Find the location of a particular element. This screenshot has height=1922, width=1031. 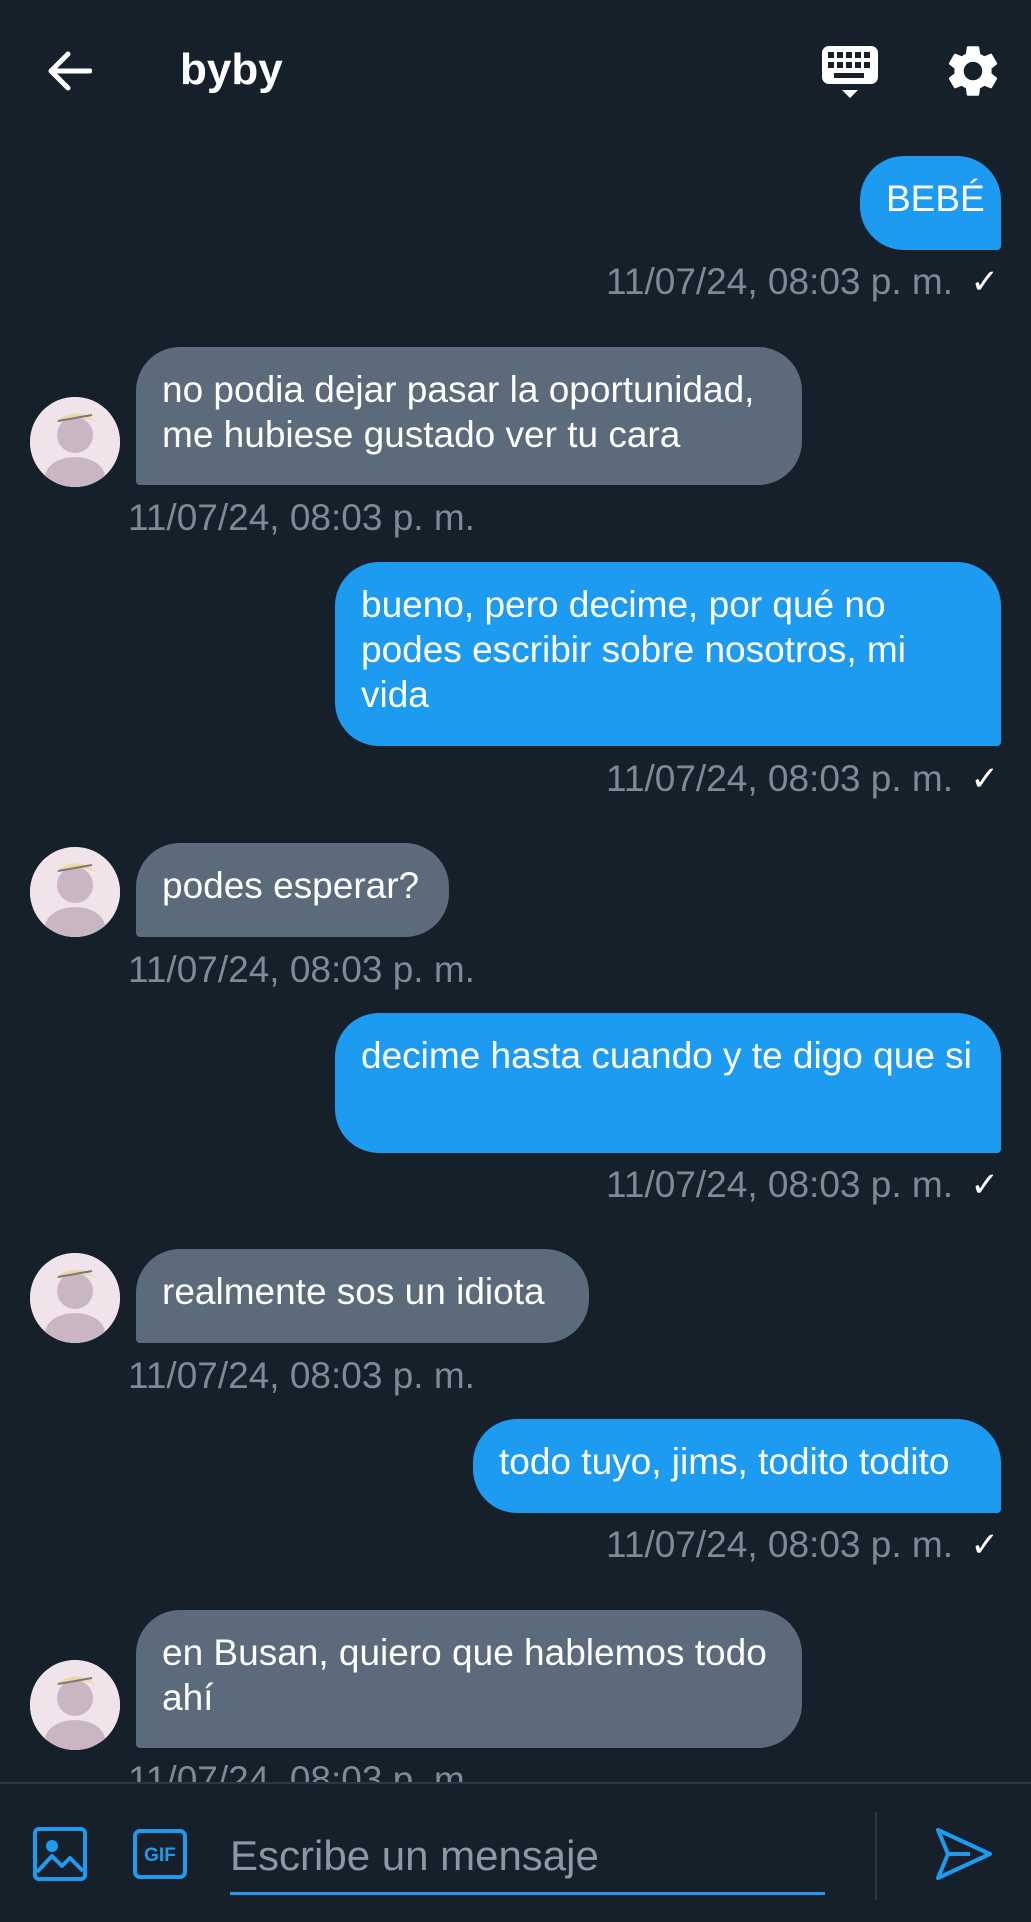

gif-button: GIF is located at coordinates (160, 1854).